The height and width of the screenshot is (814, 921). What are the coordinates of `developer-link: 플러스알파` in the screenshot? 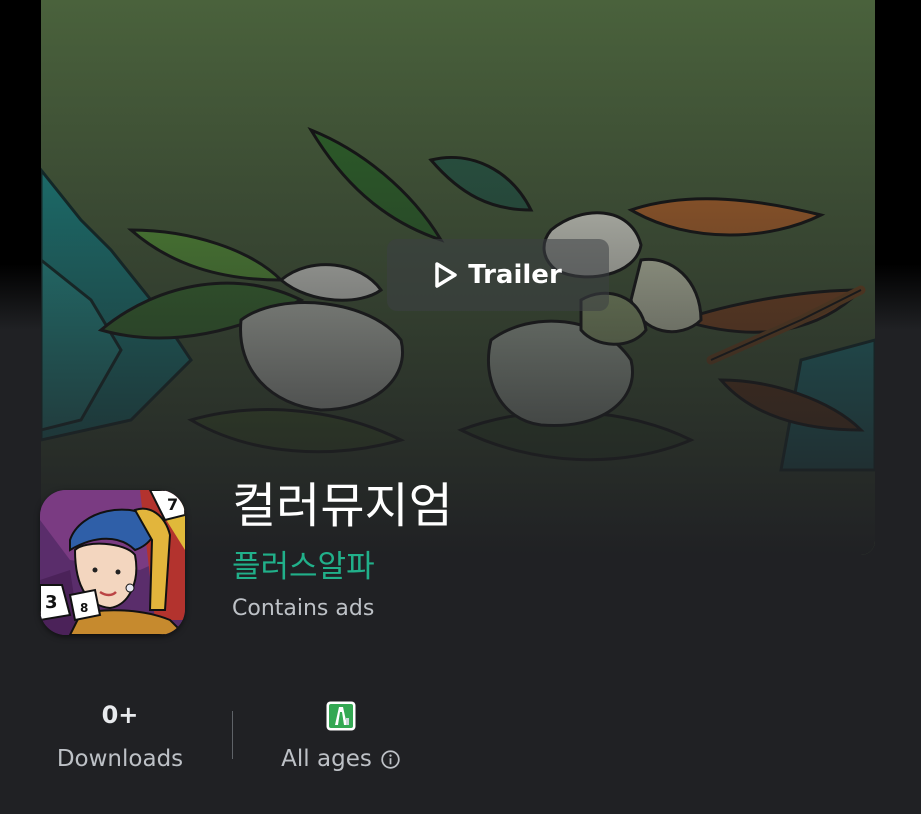 It's located at (303, 567).